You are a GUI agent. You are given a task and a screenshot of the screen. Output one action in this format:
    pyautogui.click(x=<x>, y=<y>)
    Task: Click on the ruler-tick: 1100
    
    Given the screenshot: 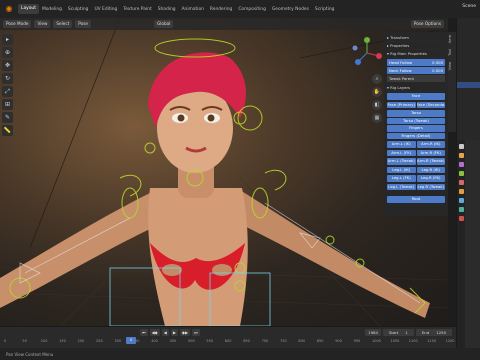 What is the action you would take?
    pyautogui.click(x=413, y=341)
    